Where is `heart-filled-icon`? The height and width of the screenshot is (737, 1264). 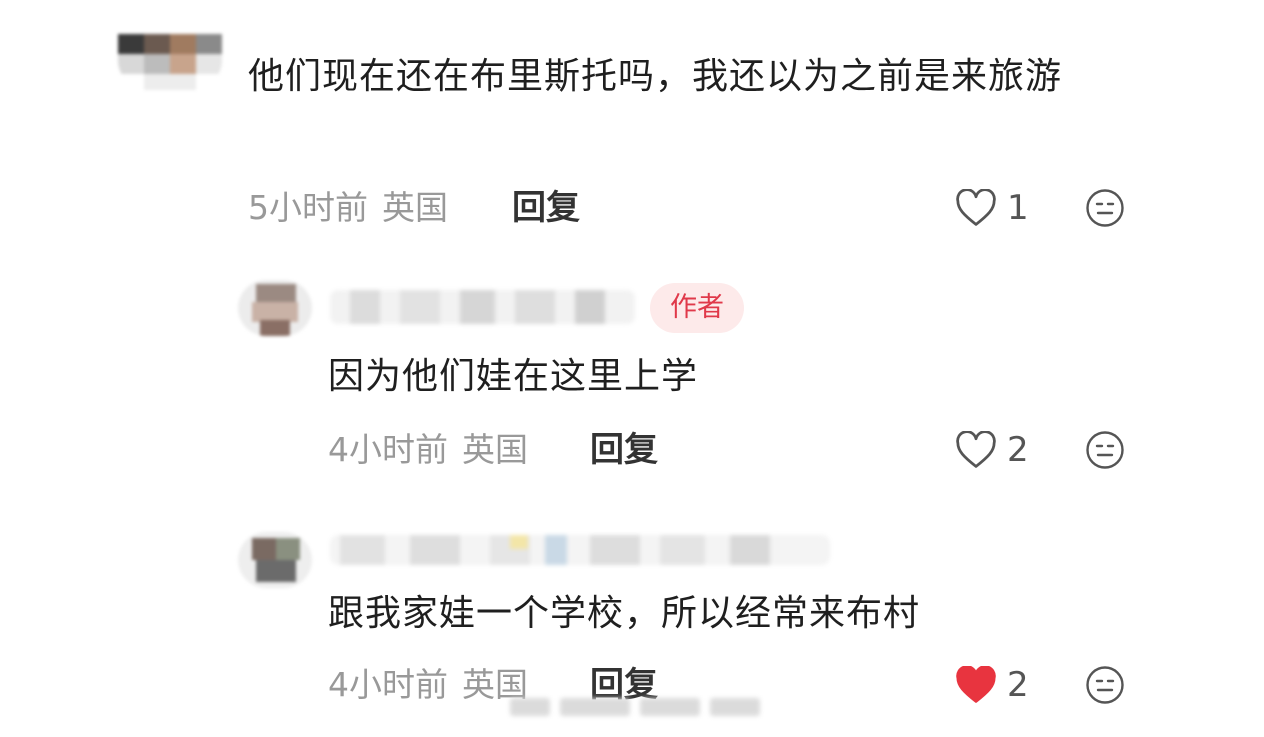
heart-filled-icon is located at coordinates (976, 684).